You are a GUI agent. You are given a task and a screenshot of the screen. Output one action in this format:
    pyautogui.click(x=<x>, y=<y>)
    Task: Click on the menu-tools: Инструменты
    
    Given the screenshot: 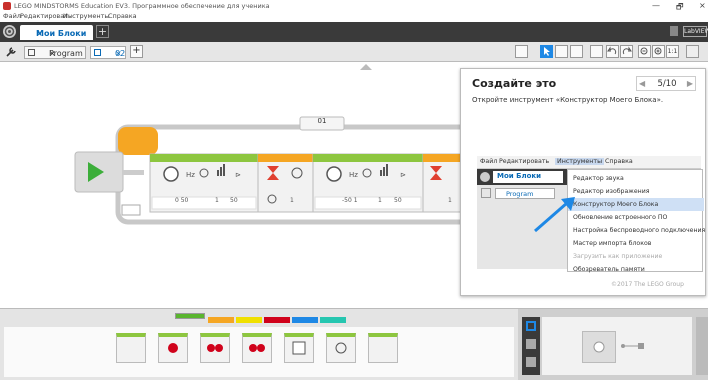 What is the action you would take?
    pyautogui.click(x=86, y=16)
    